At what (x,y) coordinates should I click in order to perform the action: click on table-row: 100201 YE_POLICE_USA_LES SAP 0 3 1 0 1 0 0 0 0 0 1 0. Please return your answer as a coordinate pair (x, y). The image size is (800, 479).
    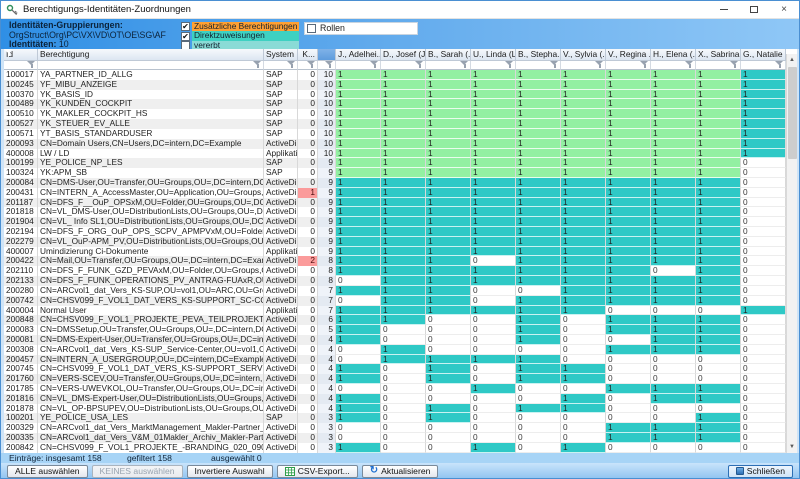
    Looking at the image, I should click on (400, 418).